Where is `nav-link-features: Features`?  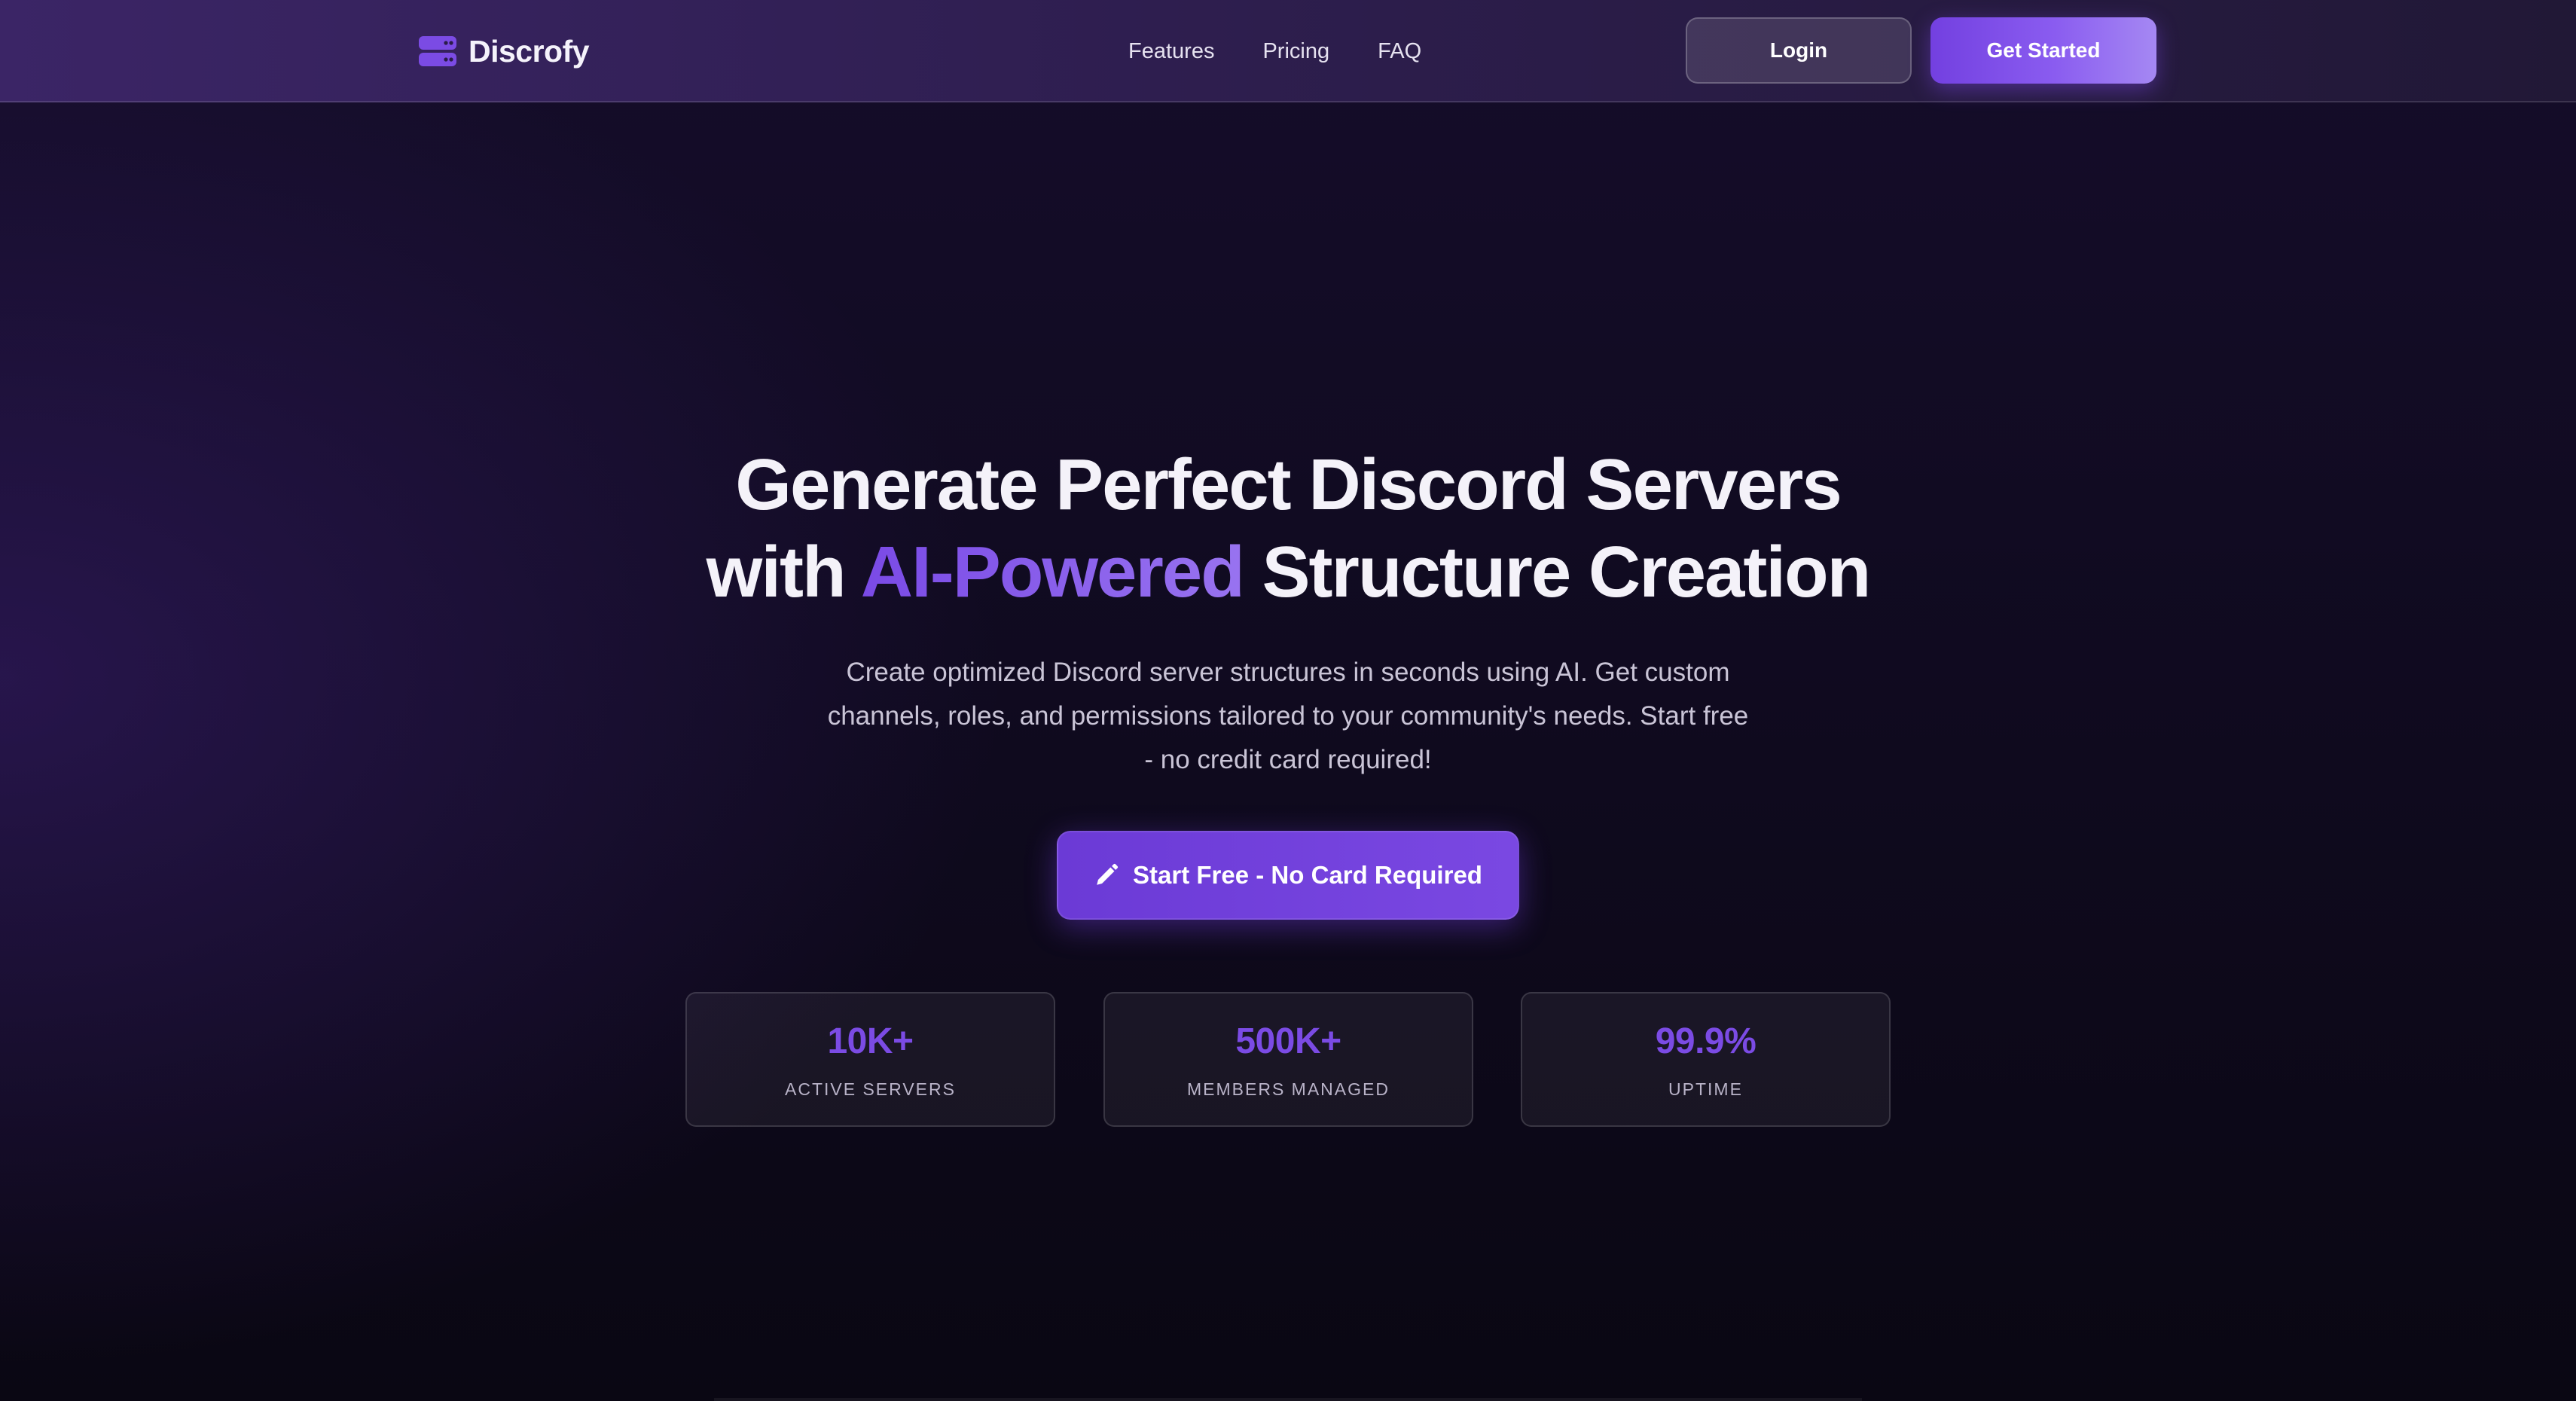
nav-link-features: Features is located at coordinates (1171, 51).